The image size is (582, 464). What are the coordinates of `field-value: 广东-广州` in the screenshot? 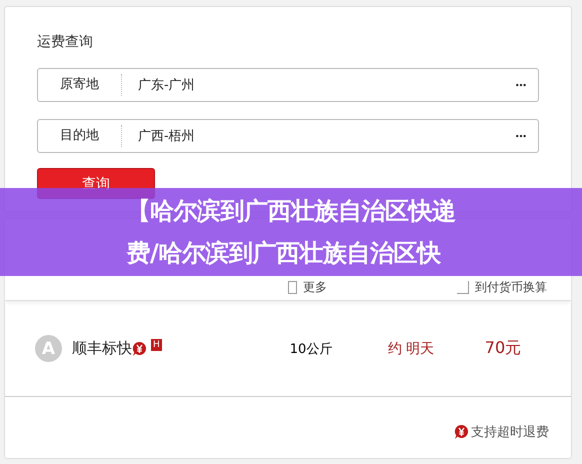 It's located at (166, 85).